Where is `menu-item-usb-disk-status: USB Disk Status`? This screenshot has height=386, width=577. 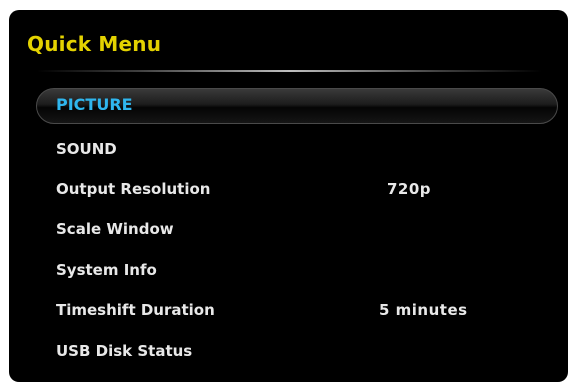
menu-item-usb-disk-status: USB Disk Status is located at coordinates (124, 351).